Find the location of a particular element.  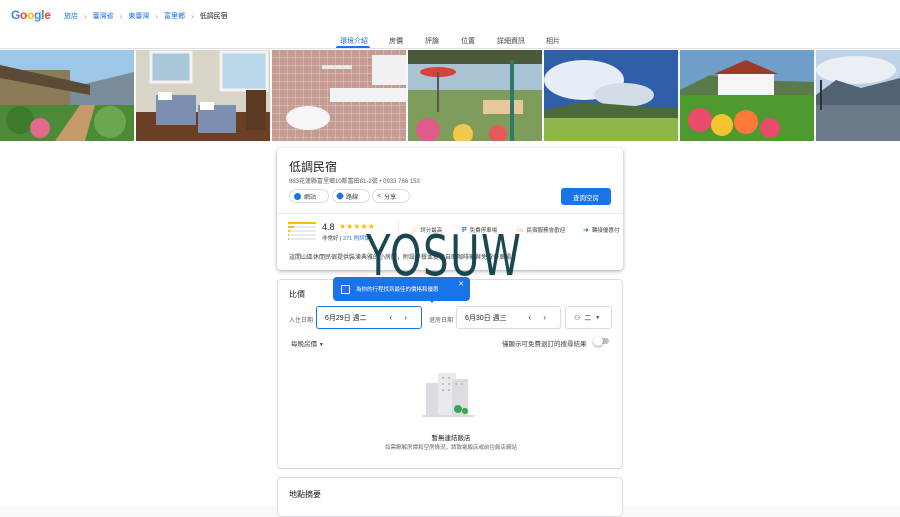

free-cancel-label: 僅顯示可免費退訂的搜尋結果 is located at coordinates (544, 344).